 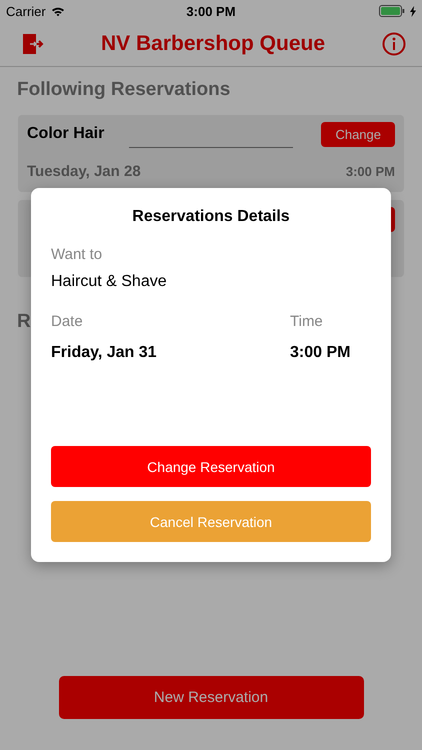 I want to click on service-name: Color Hair, so click(x=65, y=134).